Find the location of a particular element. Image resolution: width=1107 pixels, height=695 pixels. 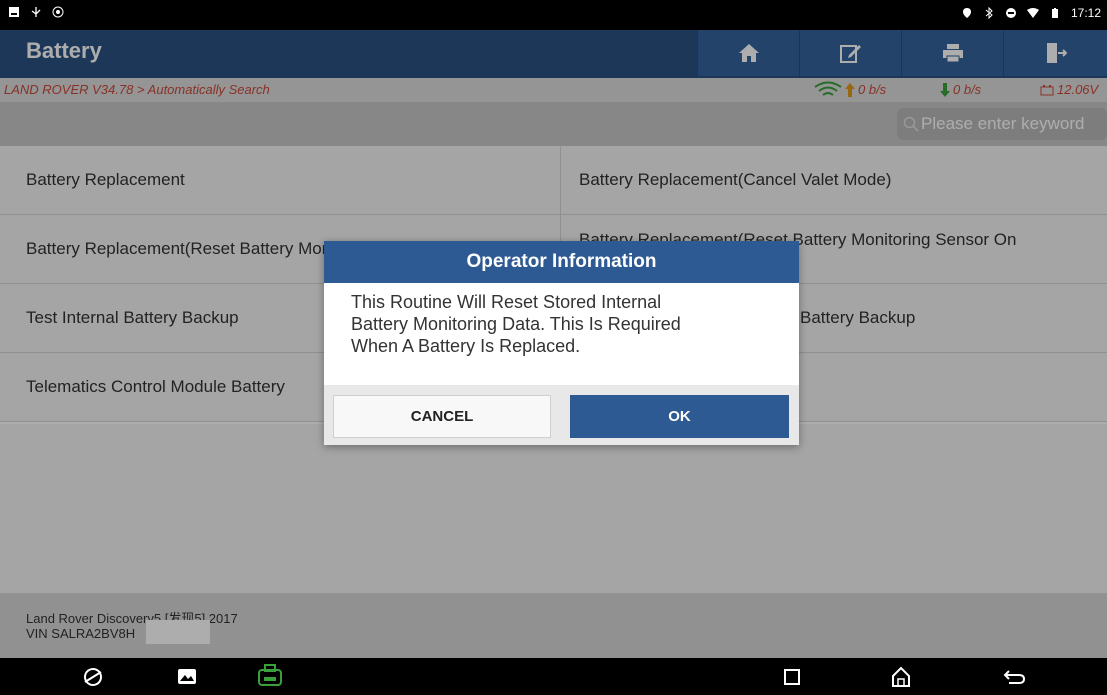

notification-icon is located at coordinates (14, 12).